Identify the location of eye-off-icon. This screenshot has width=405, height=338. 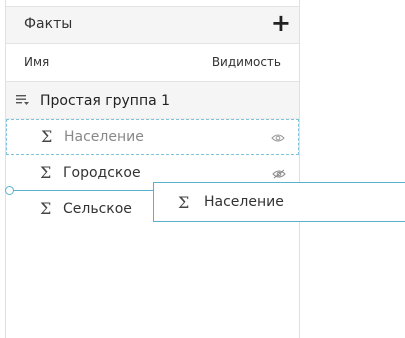
(279, 174).